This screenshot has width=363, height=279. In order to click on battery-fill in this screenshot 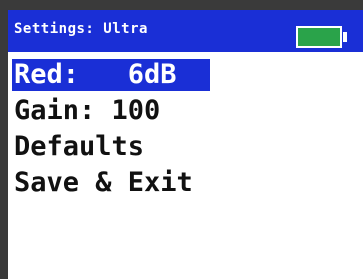, I will do `click(319, 37)`.